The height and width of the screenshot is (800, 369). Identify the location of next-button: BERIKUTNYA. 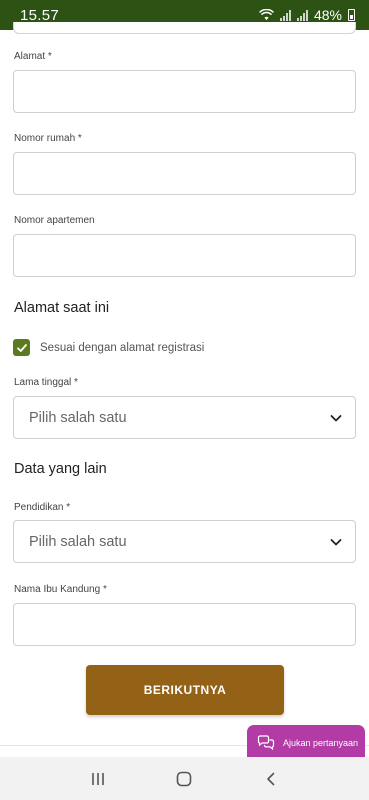
(185, 690).